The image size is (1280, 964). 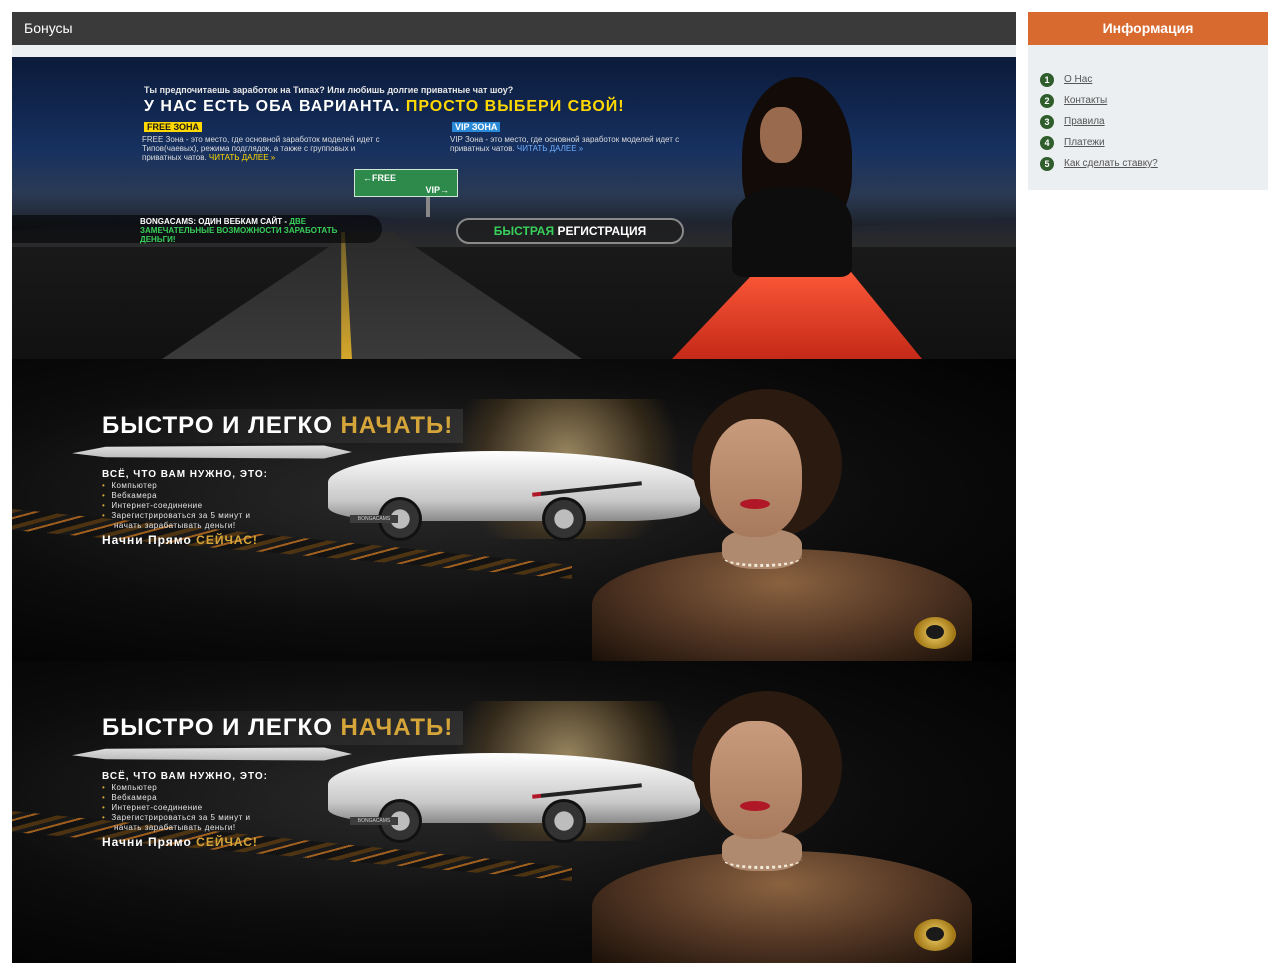 What do you see at coordinates (514, 28) in the screenshot?
I see `section-title: Бонусы` at bounding box center [514, 28].